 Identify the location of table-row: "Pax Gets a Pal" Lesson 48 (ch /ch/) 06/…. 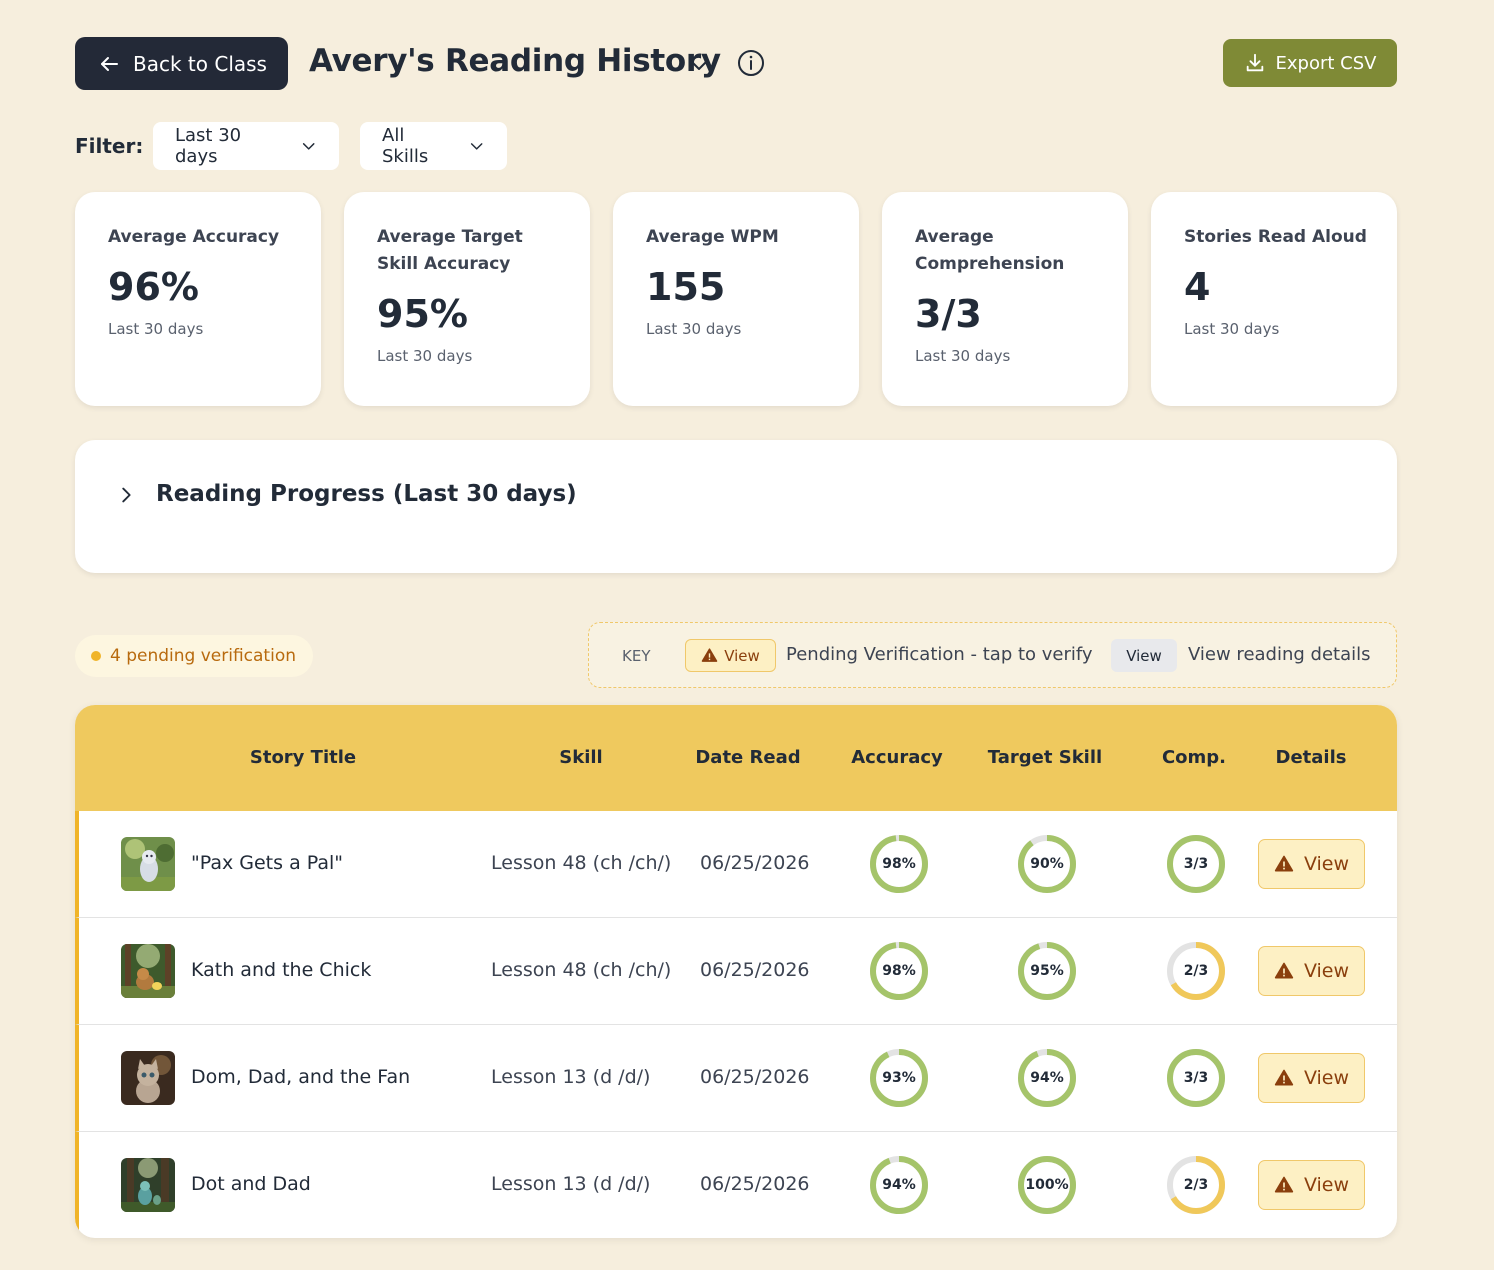
(736, 864).